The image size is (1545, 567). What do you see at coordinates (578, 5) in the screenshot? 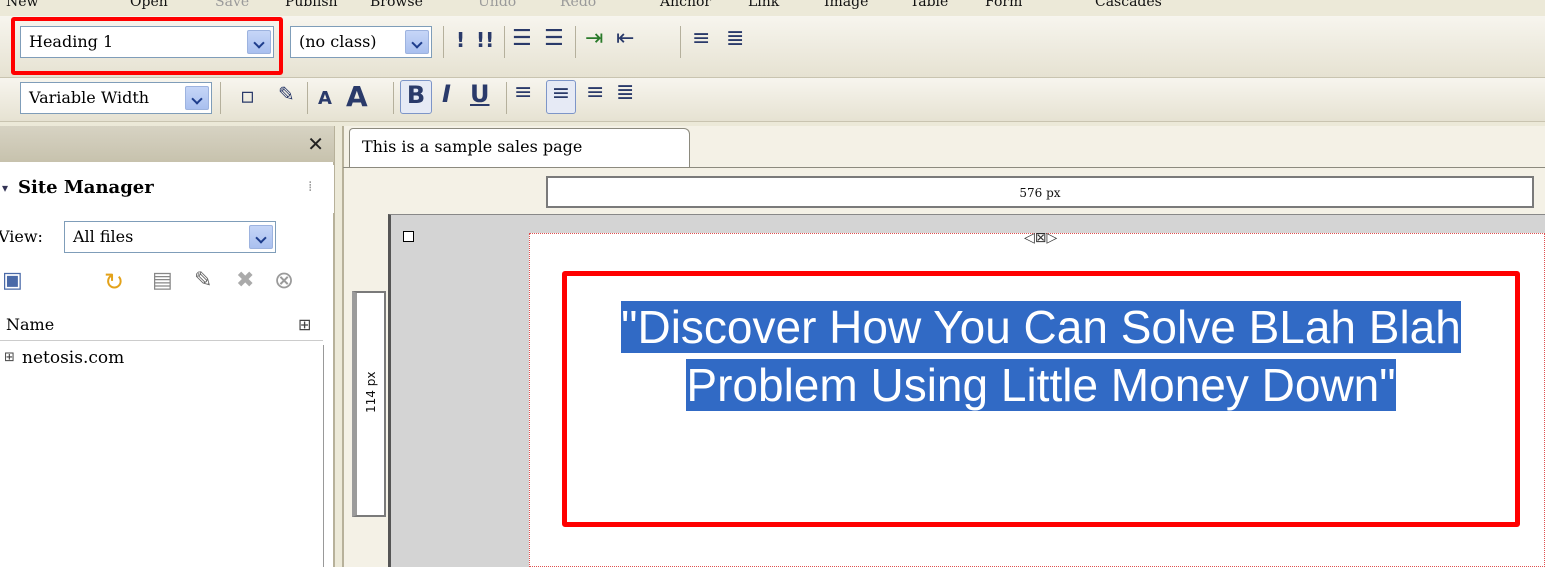
I see `menu-redo: Redo` at bounding box center [578, 5].